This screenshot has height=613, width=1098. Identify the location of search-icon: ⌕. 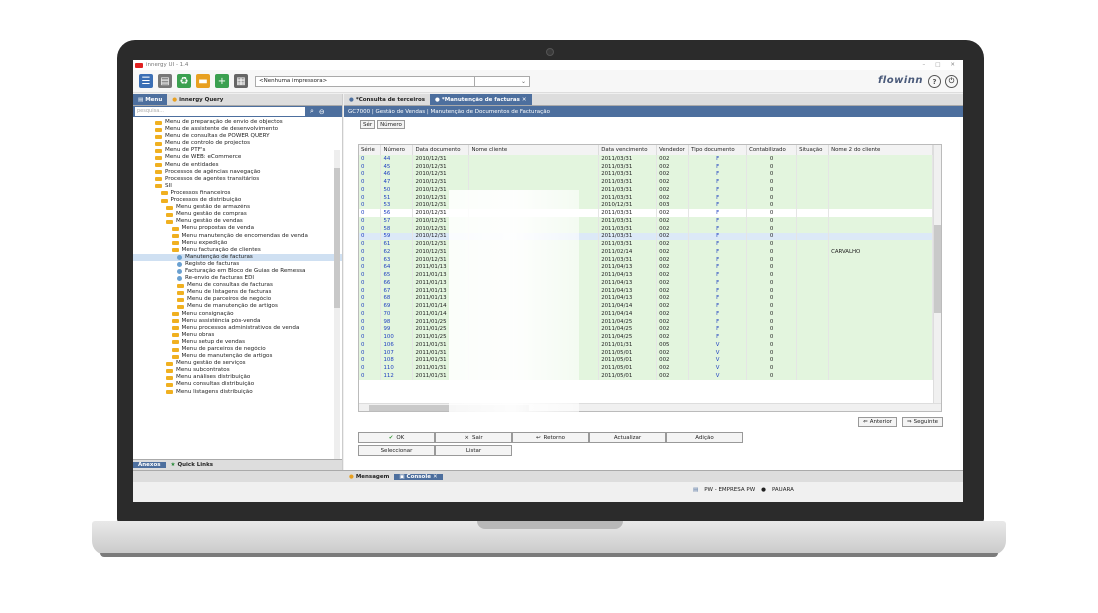
(312, 111).